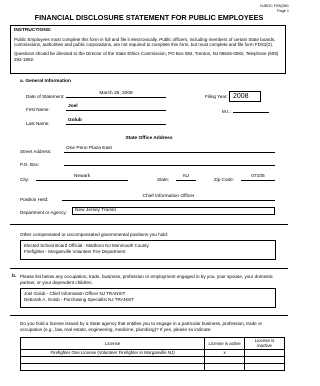  I want to click on department-value: New Jersey Transit, so click(95, 210).